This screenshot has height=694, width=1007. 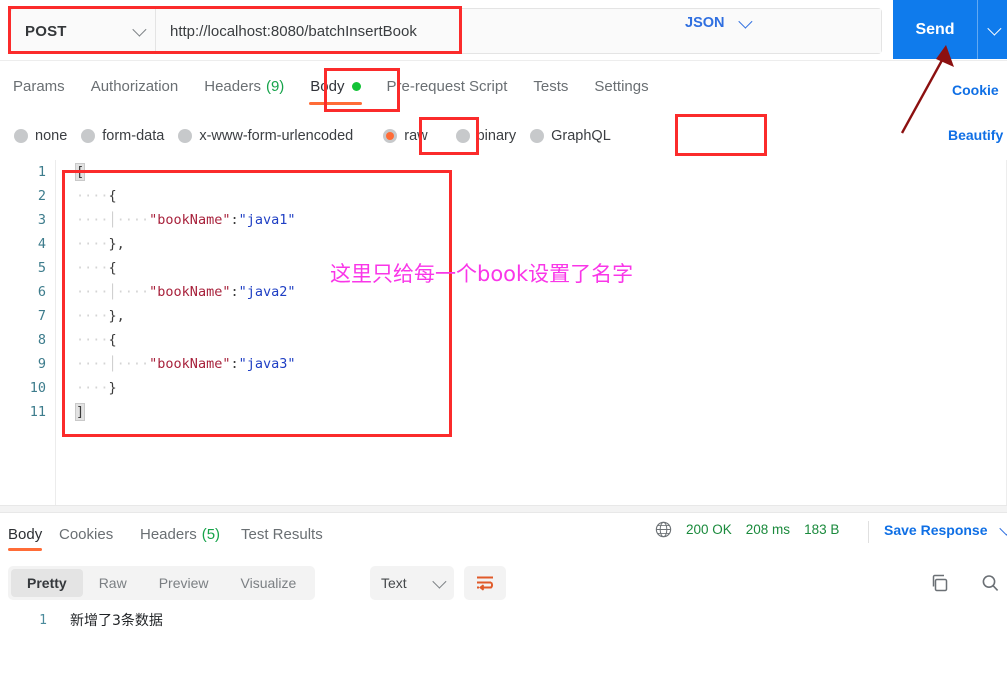 I want to click on url-input: http://localhost:8080/batchInsertBook, so click(x=518, y=31).